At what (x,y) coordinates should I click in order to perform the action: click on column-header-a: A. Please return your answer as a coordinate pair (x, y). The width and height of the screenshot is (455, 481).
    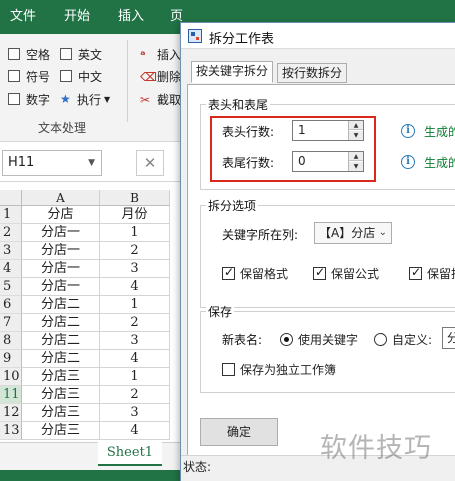
    Looking at the image, I should click on (61, 198).